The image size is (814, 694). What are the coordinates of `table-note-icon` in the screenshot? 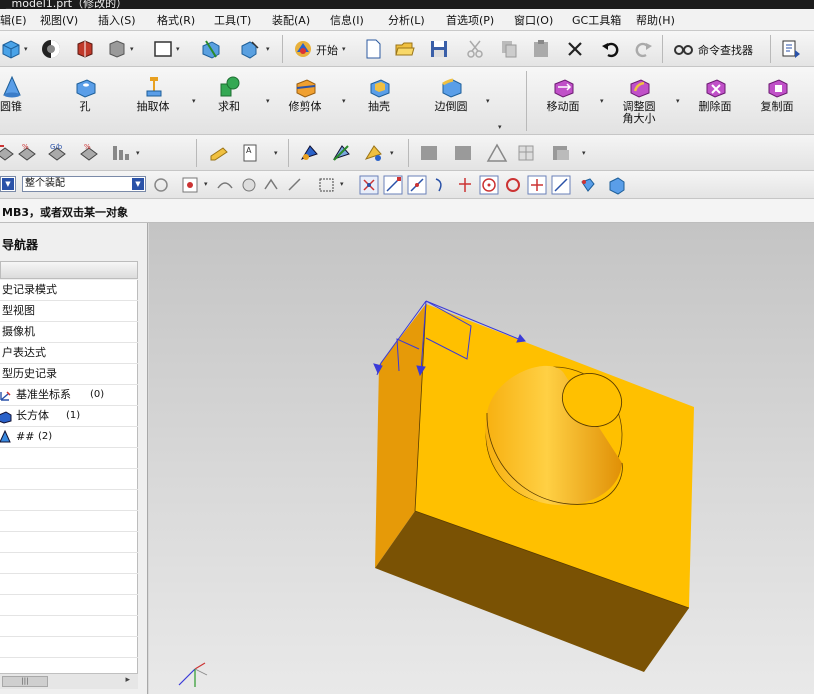 It's located at (527, 153).